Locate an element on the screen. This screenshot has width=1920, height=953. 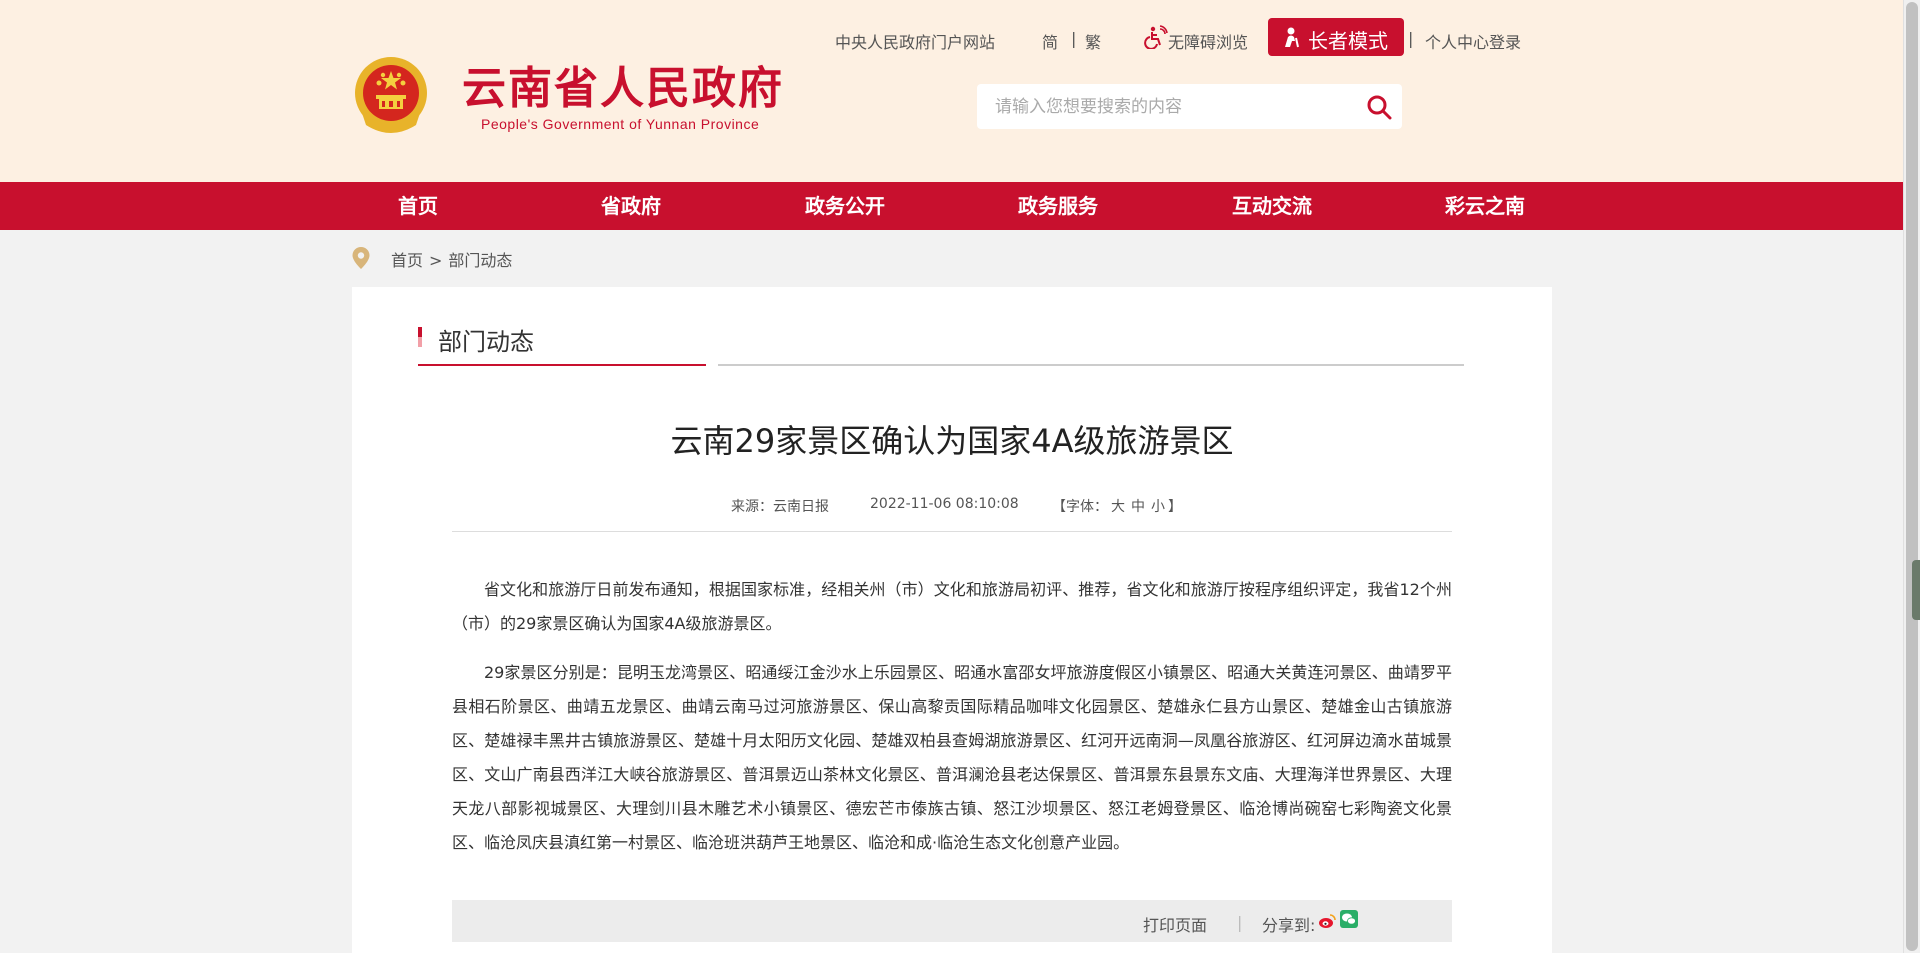
section-underline-active is located at coordinates (562, 365).